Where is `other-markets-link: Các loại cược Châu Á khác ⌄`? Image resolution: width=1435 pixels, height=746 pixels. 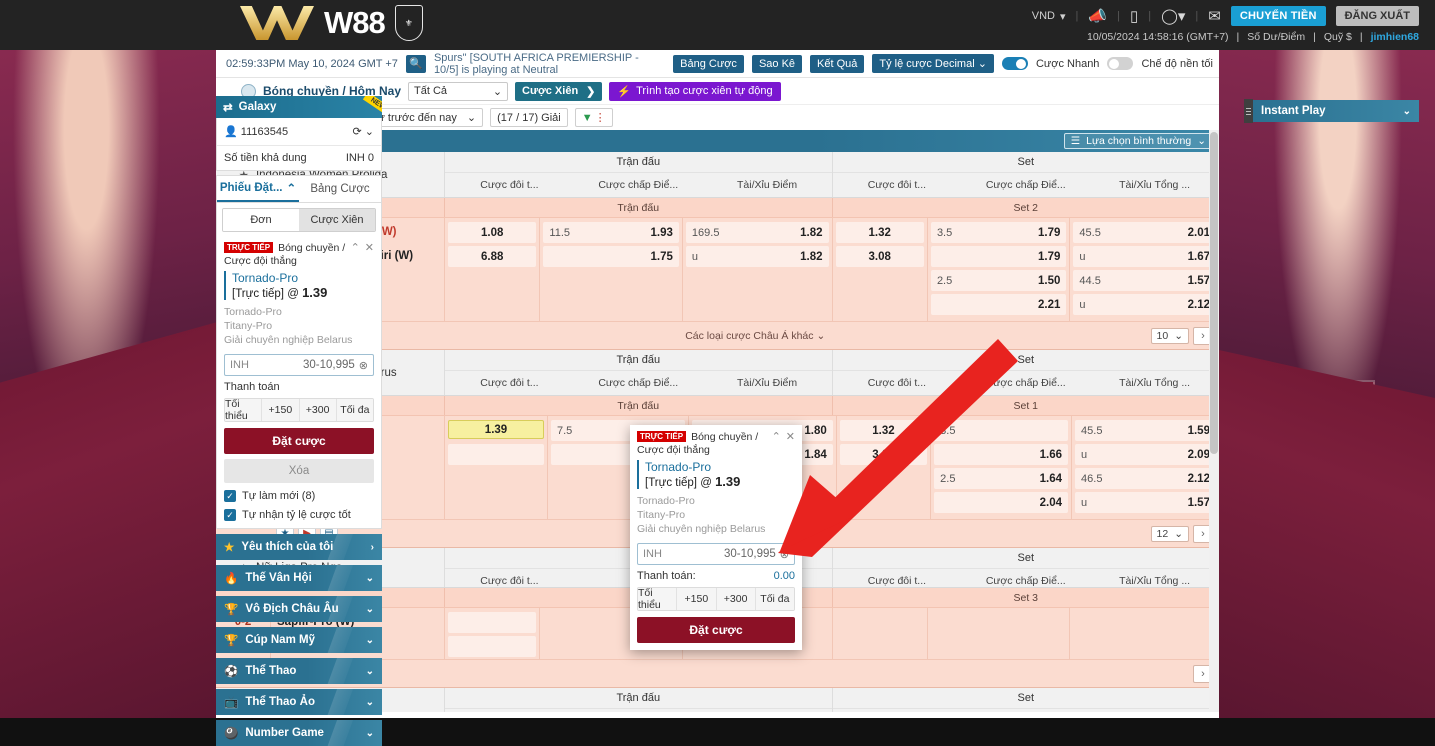 other-markets-link: Các loại cược Châu Á khác ⌄ is located at coordinates (755, 336).